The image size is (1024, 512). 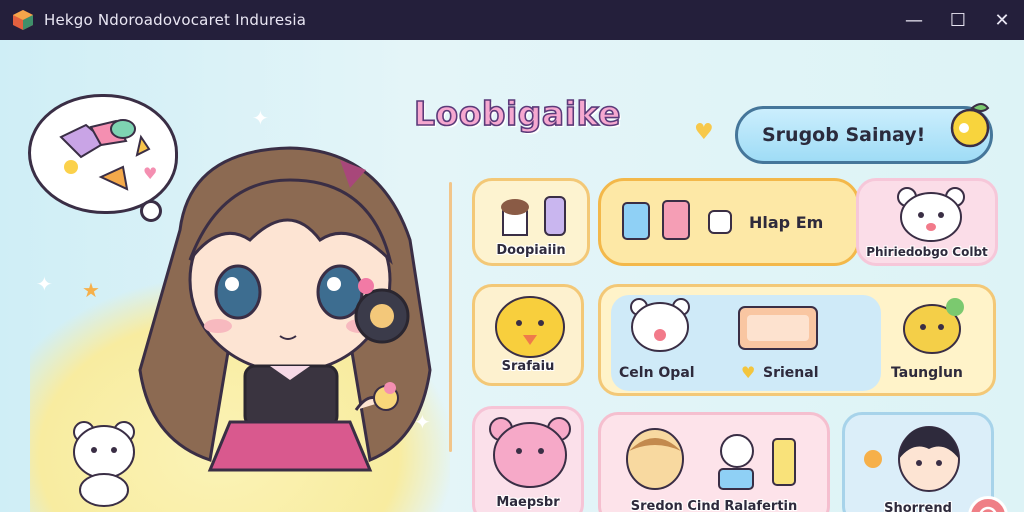 I want to click on yellow-bear-icon, so click(x=933, y=326).